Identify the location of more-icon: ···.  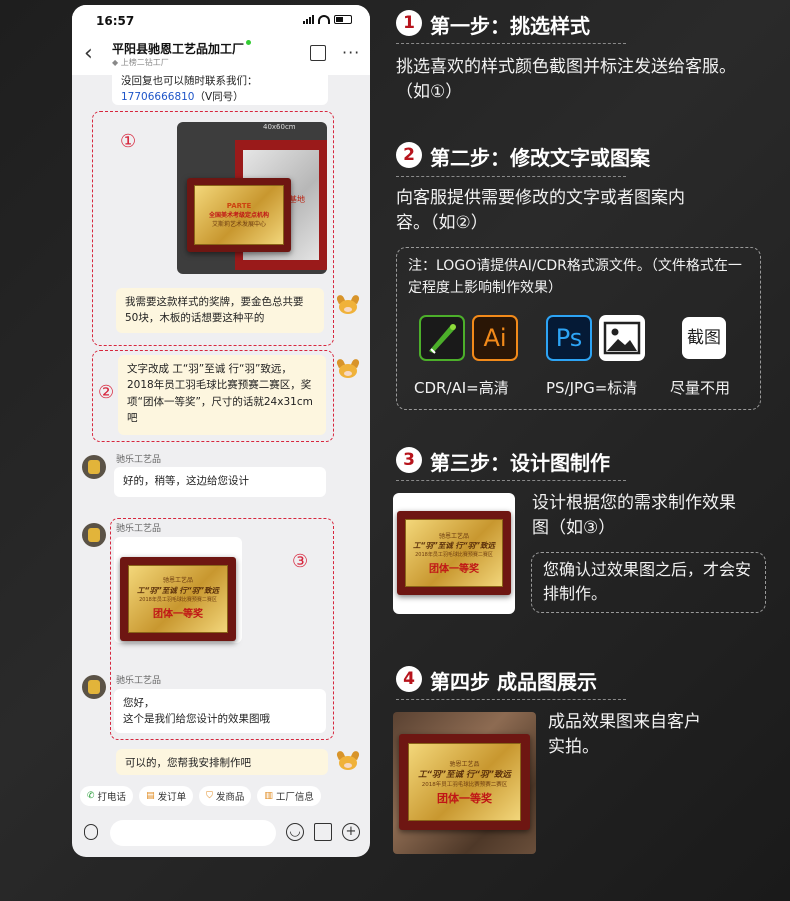
(351, 52).